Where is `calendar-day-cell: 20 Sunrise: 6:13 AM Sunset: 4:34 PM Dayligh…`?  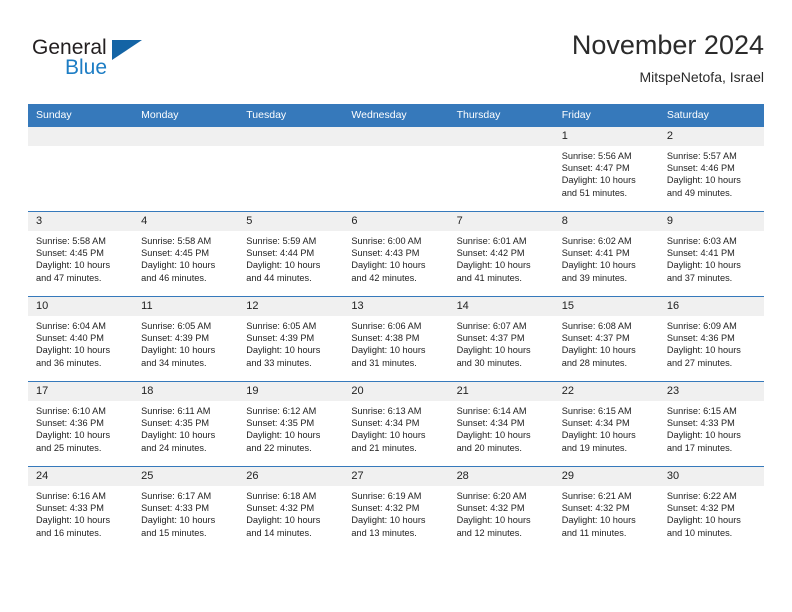 calendar-day-cell: 20 Sunrise: 6:13 AM Sunset: 4:34 PM Dayligh… is located at coordinates (396, 424).